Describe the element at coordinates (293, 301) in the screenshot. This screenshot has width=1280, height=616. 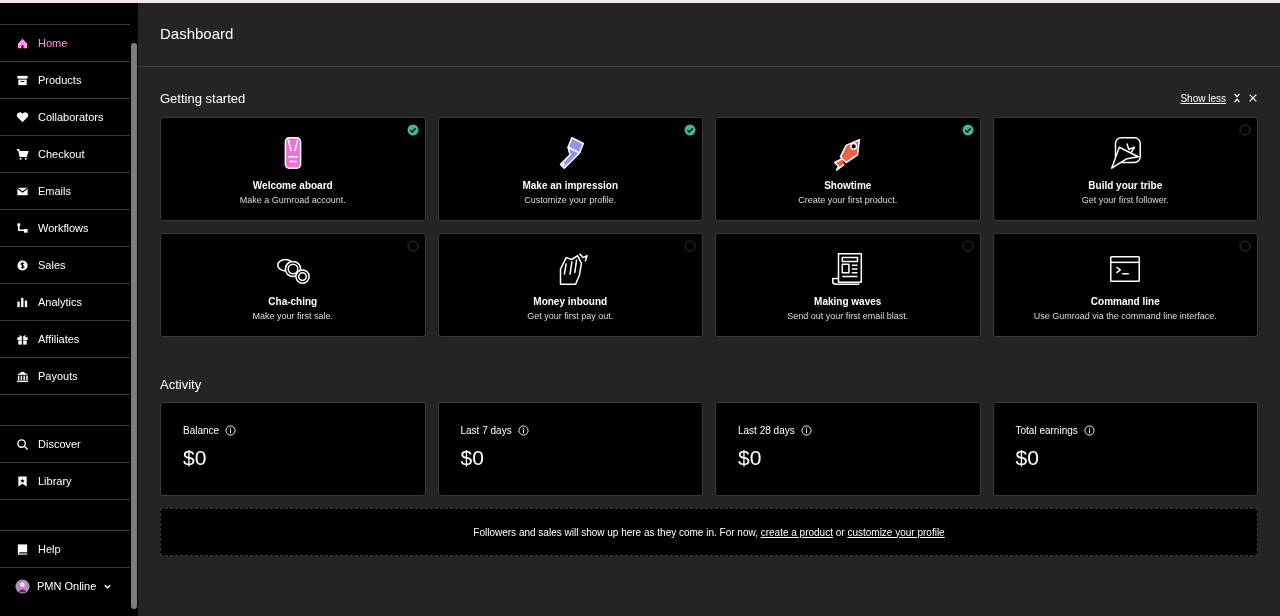
I see `task-title: Cha-ching` at that location.